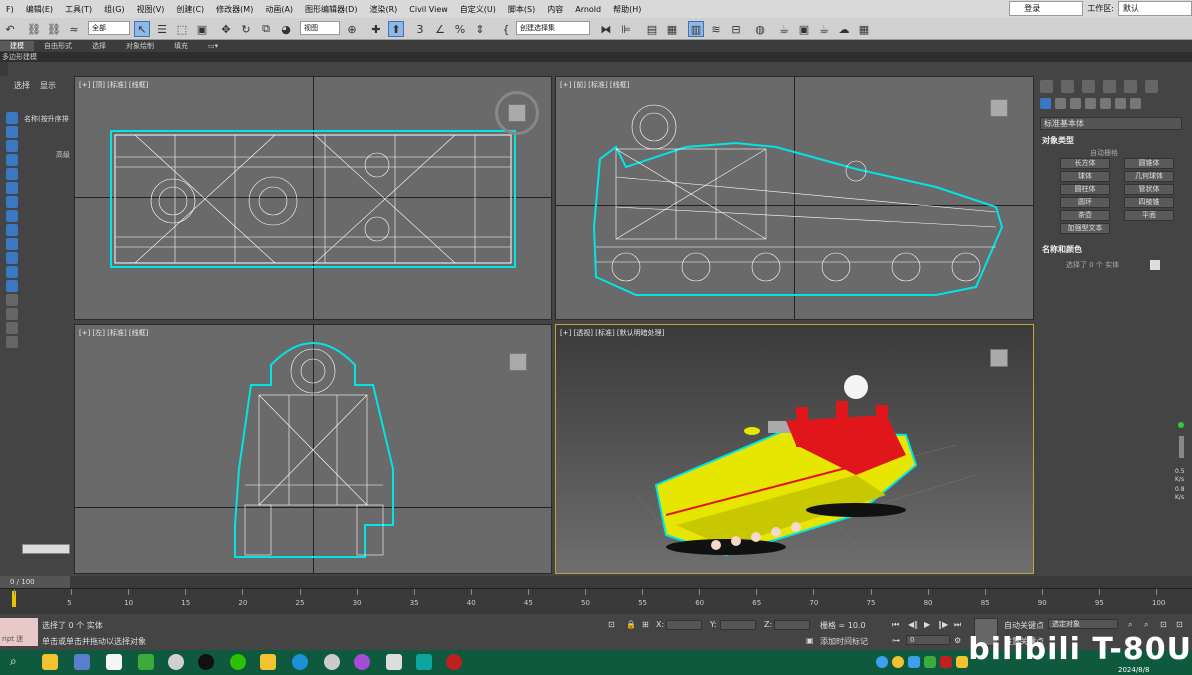 Image resolution: width=1192 pixels, height=675 pixels. What do you see at coordinates (19, 632) in the screenshot?
I see `maxscript-listener: ript 迷` at bounding box center [19, 632].